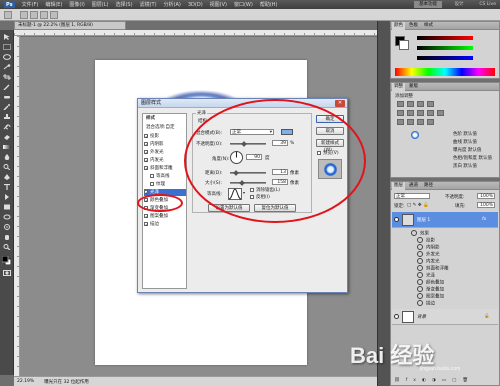  What do you see at coordinates (487, 4) in the screenshot?
I see `cs-live-button: CS Live` at bounding box center [487, 4].